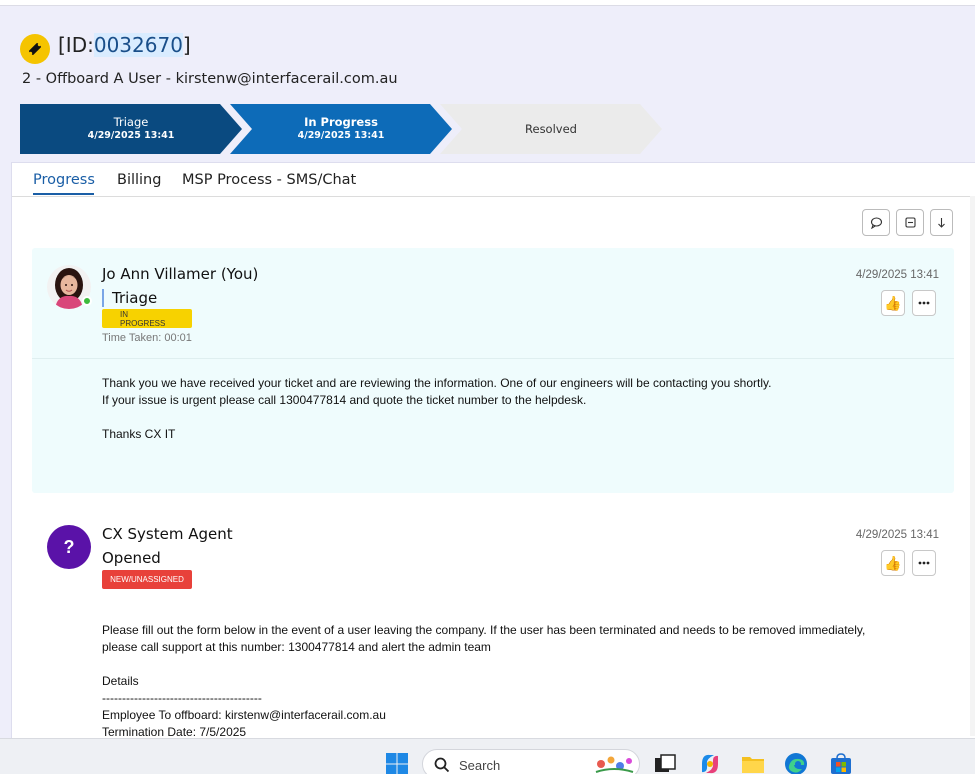  I want to click on time-taken: Time Taken: 00:01, so click(147, 338).